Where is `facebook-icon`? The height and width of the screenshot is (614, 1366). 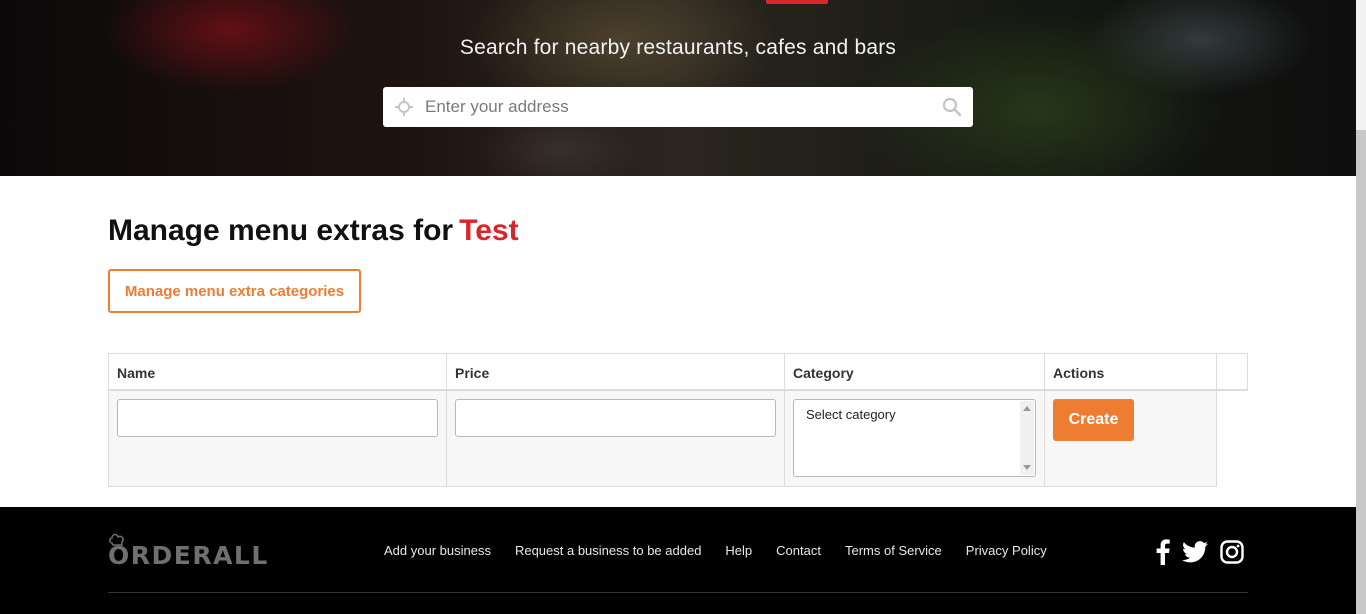 facebook-icon is located at coordinates (1163, 552).